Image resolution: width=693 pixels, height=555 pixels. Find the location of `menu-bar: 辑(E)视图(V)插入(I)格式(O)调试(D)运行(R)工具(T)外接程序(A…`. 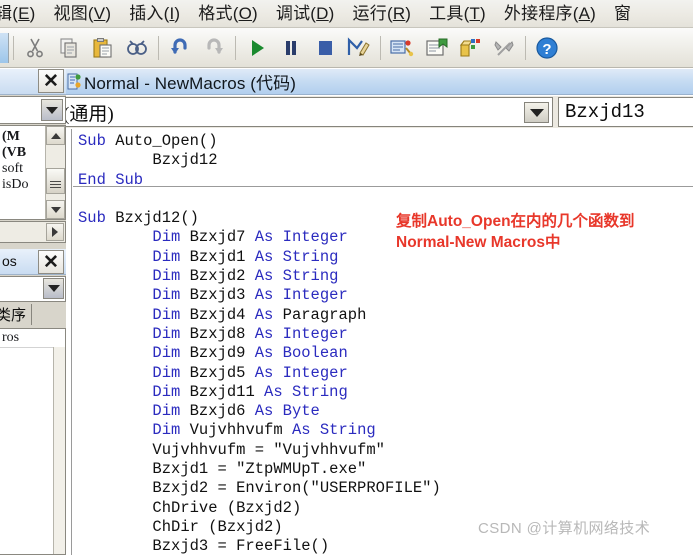

menu-bar: 辑(E)视图(V)插入(I)格式(O)调试(D)运行(R)工具(T)外接程序(A… is located at coordinates (346, 14).